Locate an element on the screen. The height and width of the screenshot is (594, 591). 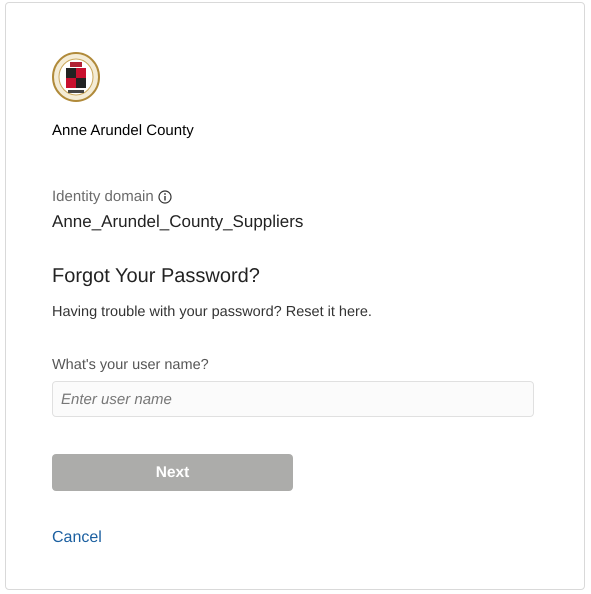
username-field: Enter user name is located at coordinates (293, 399).